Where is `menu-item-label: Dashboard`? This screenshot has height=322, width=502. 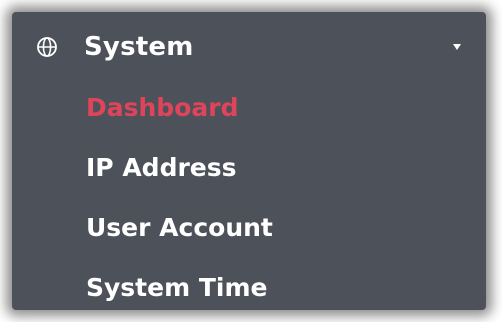 menu-item-label: Dashboard is located at coordinates (162, 107).